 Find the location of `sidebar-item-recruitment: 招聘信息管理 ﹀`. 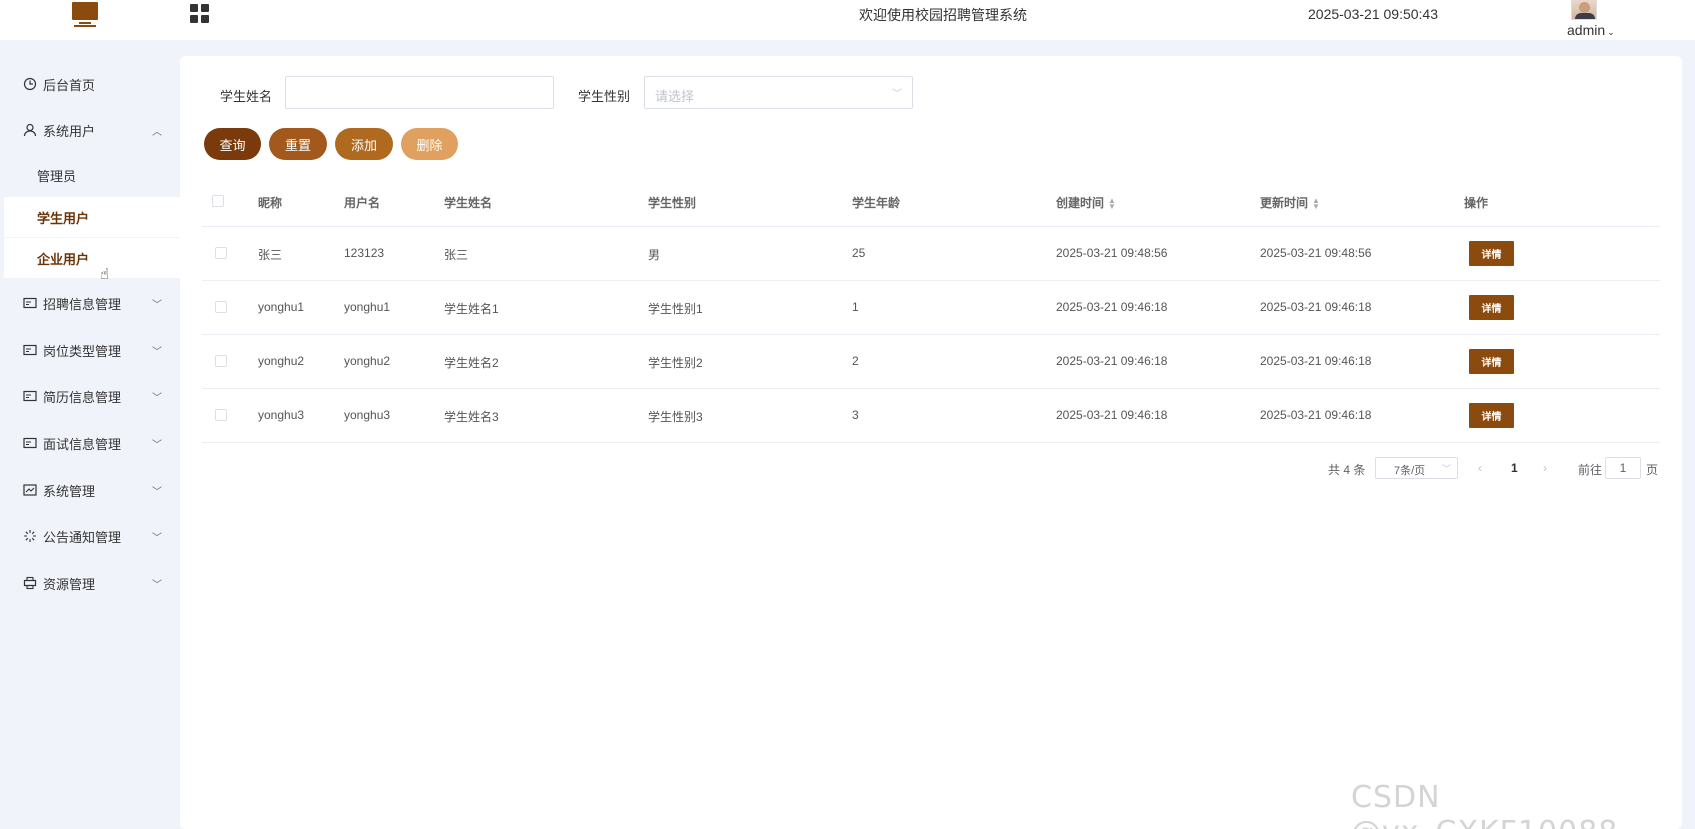

sidebar-item-recruitment: 招聘信息管理 ﹀ is located at coordinates (90, 303).